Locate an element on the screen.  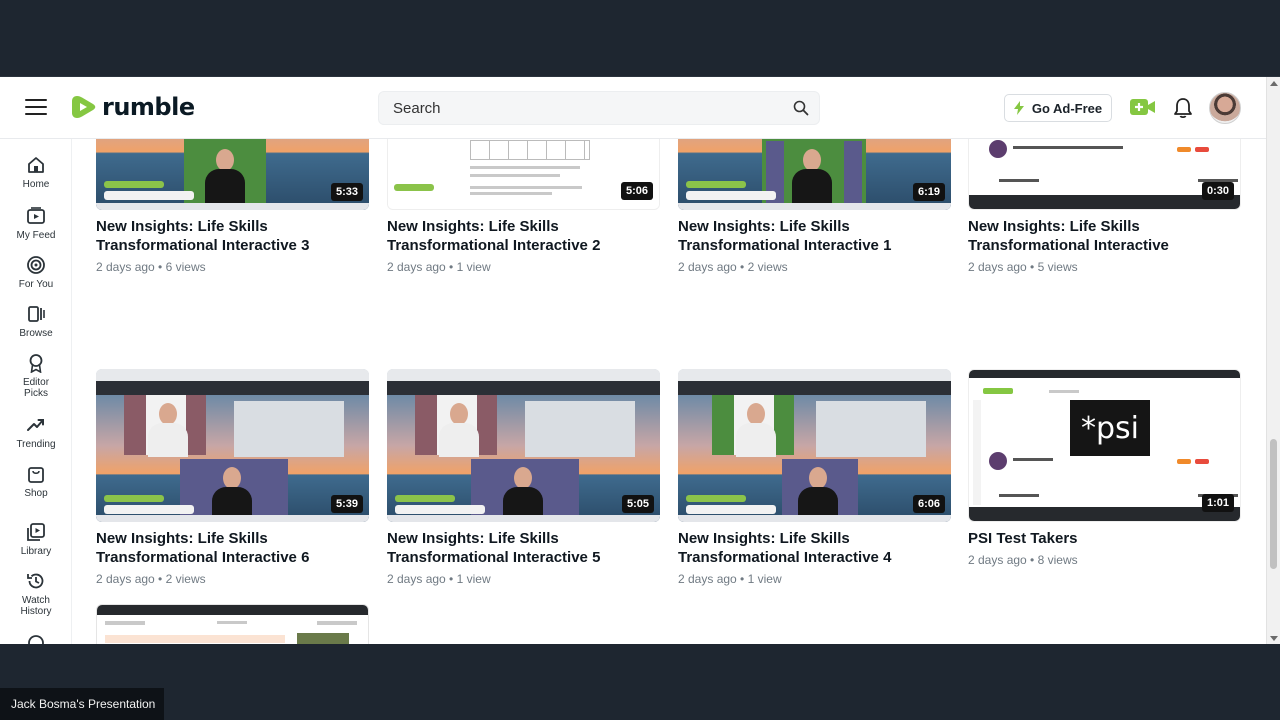
sidebar-item-label: Editor Picks is located at coordinates (36, 388).